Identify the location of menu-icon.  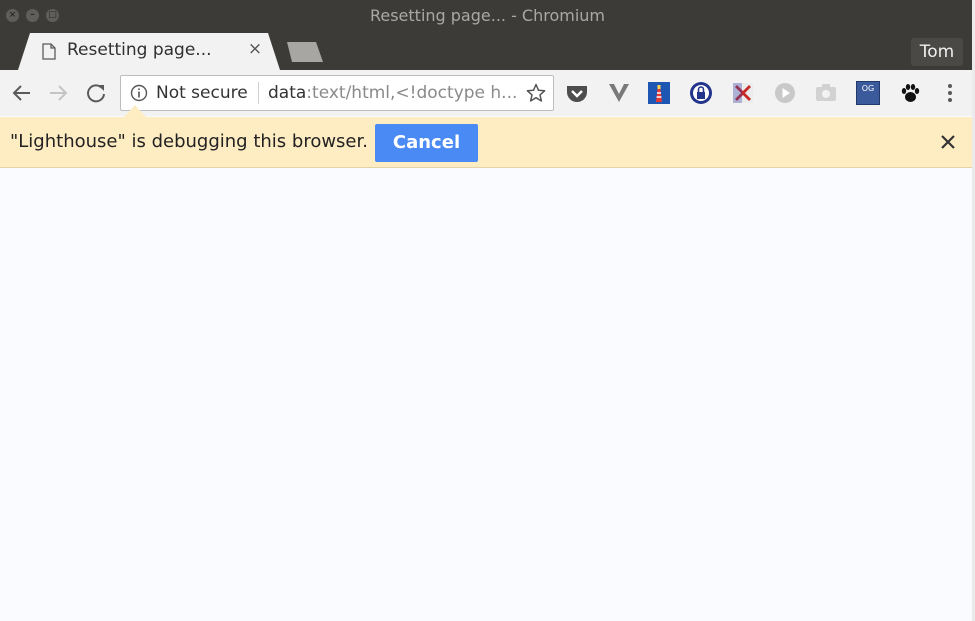
(950, 93).